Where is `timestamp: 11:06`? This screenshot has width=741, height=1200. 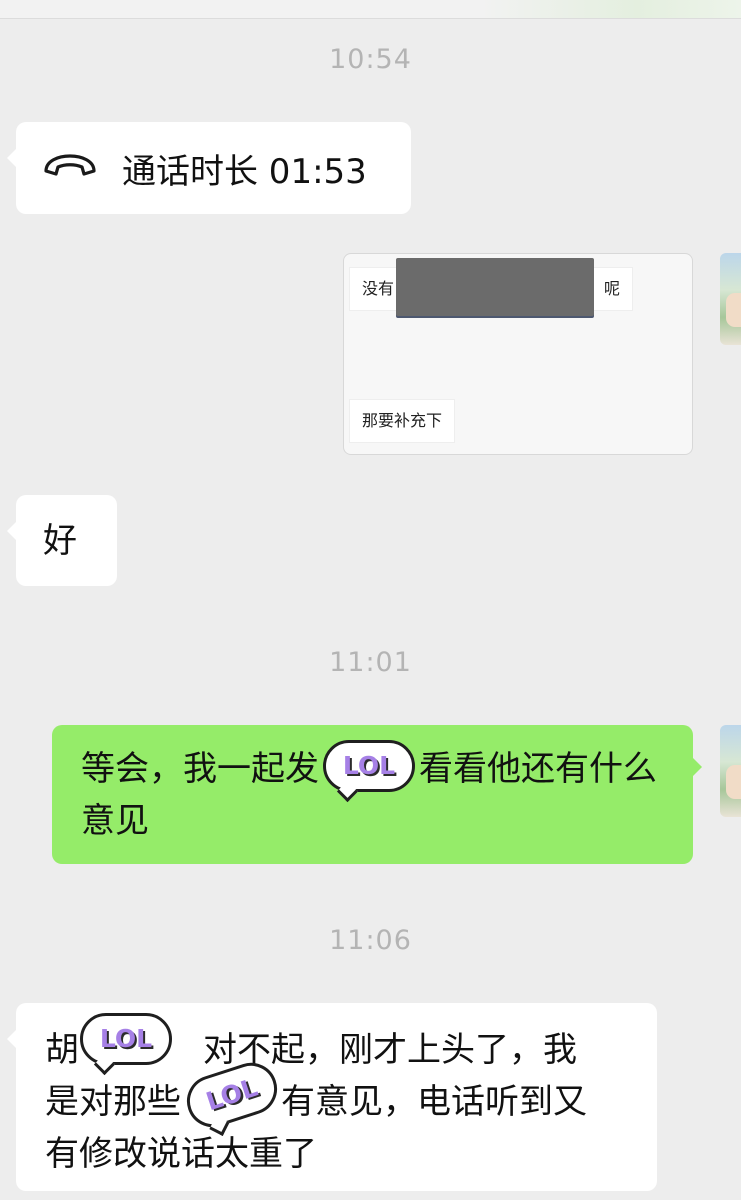 timestamp: 11:06 is located at coordinates (370, 940).